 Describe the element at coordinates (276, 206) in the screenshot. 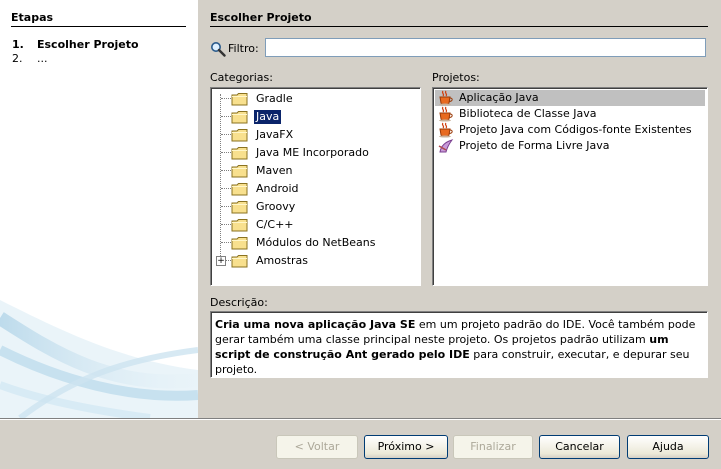

I see `category-label: Groovy` at that location.